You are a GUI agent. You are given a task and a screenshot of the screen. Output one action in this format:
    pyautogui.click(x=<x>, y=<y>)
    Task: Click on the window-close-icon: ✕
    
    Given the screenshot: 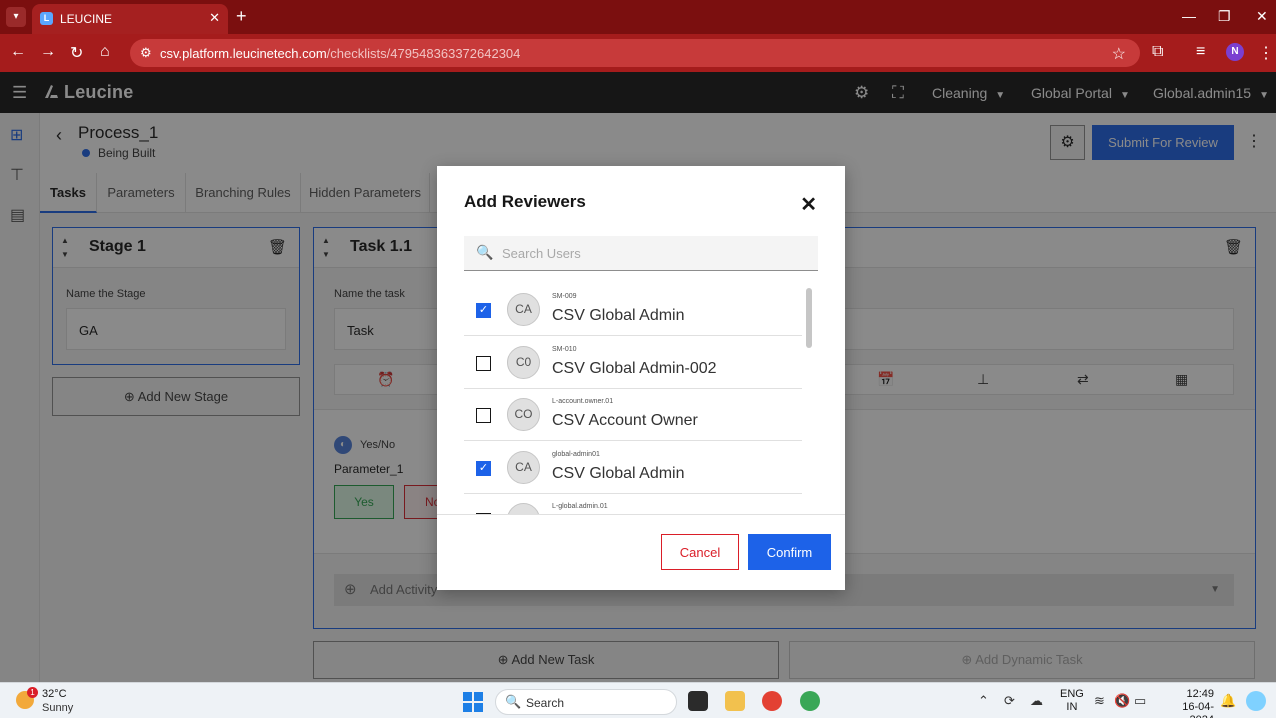 What is the action you would take?
    pyautogui.click(x=1262, y=16)
    